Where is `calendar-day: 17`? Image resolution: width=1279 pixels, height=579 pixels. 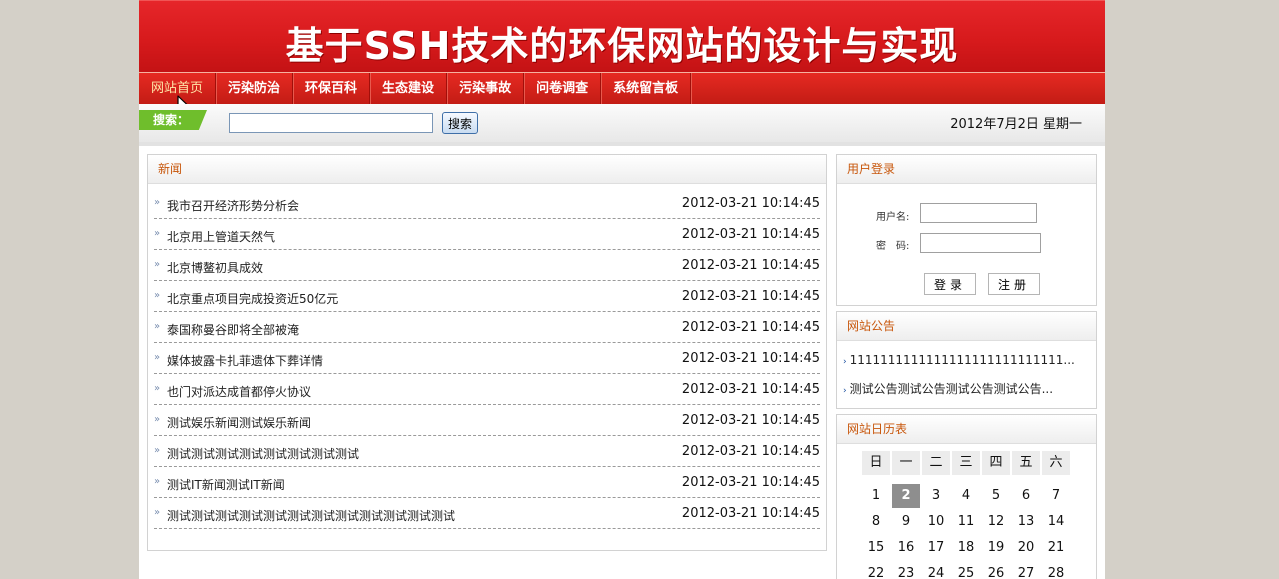 calendar-day: 17 is located at coordinates (936, 548).